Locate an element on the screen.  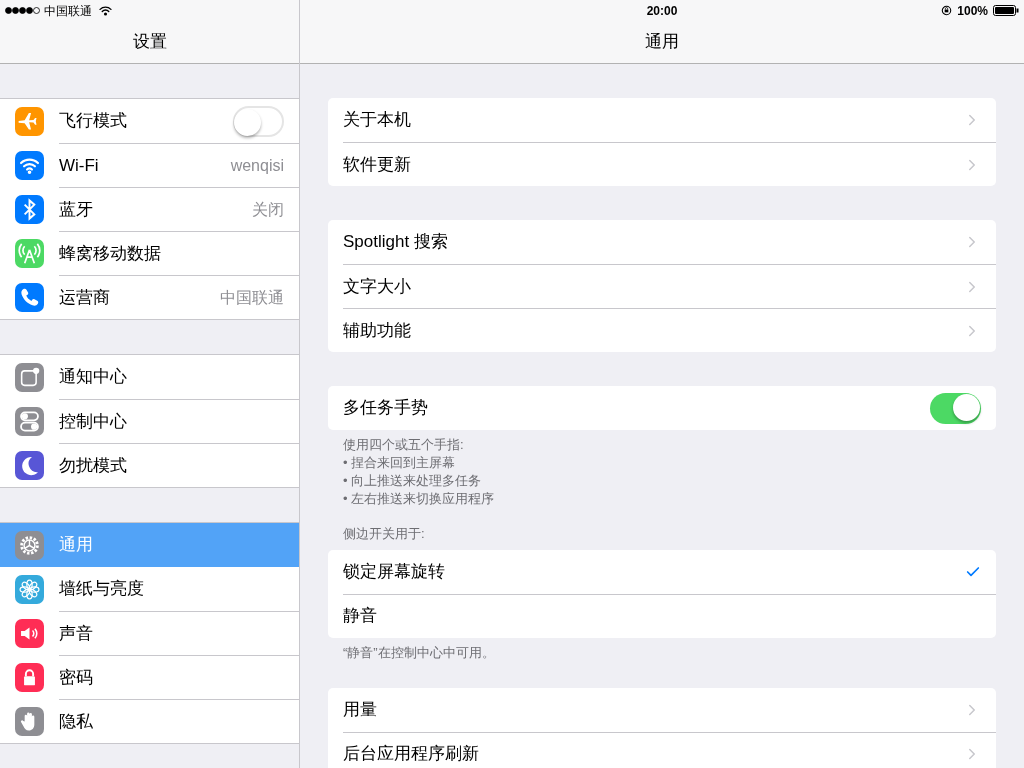
item-label: 勿扰模式 is located at coordinates (93, 465).